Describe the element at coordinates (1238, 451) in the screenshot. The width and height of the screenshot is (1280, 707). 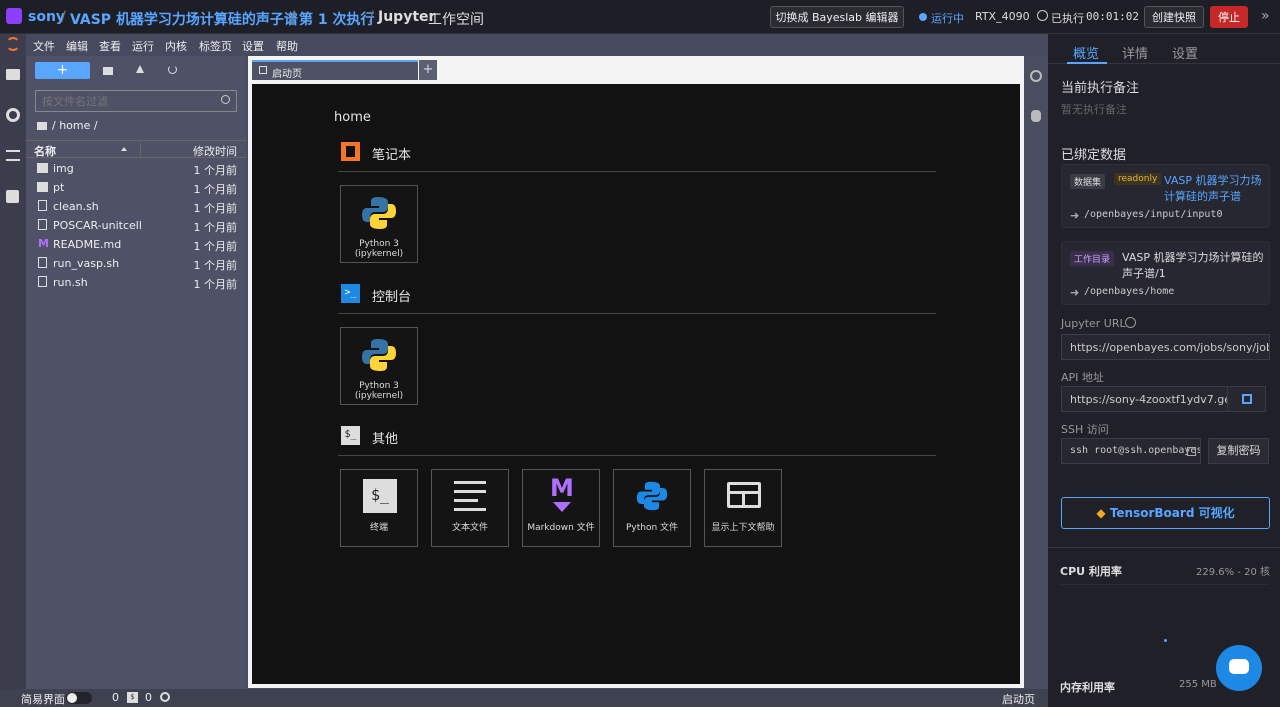
I see `copy-password-button: 复制密码` at that location.